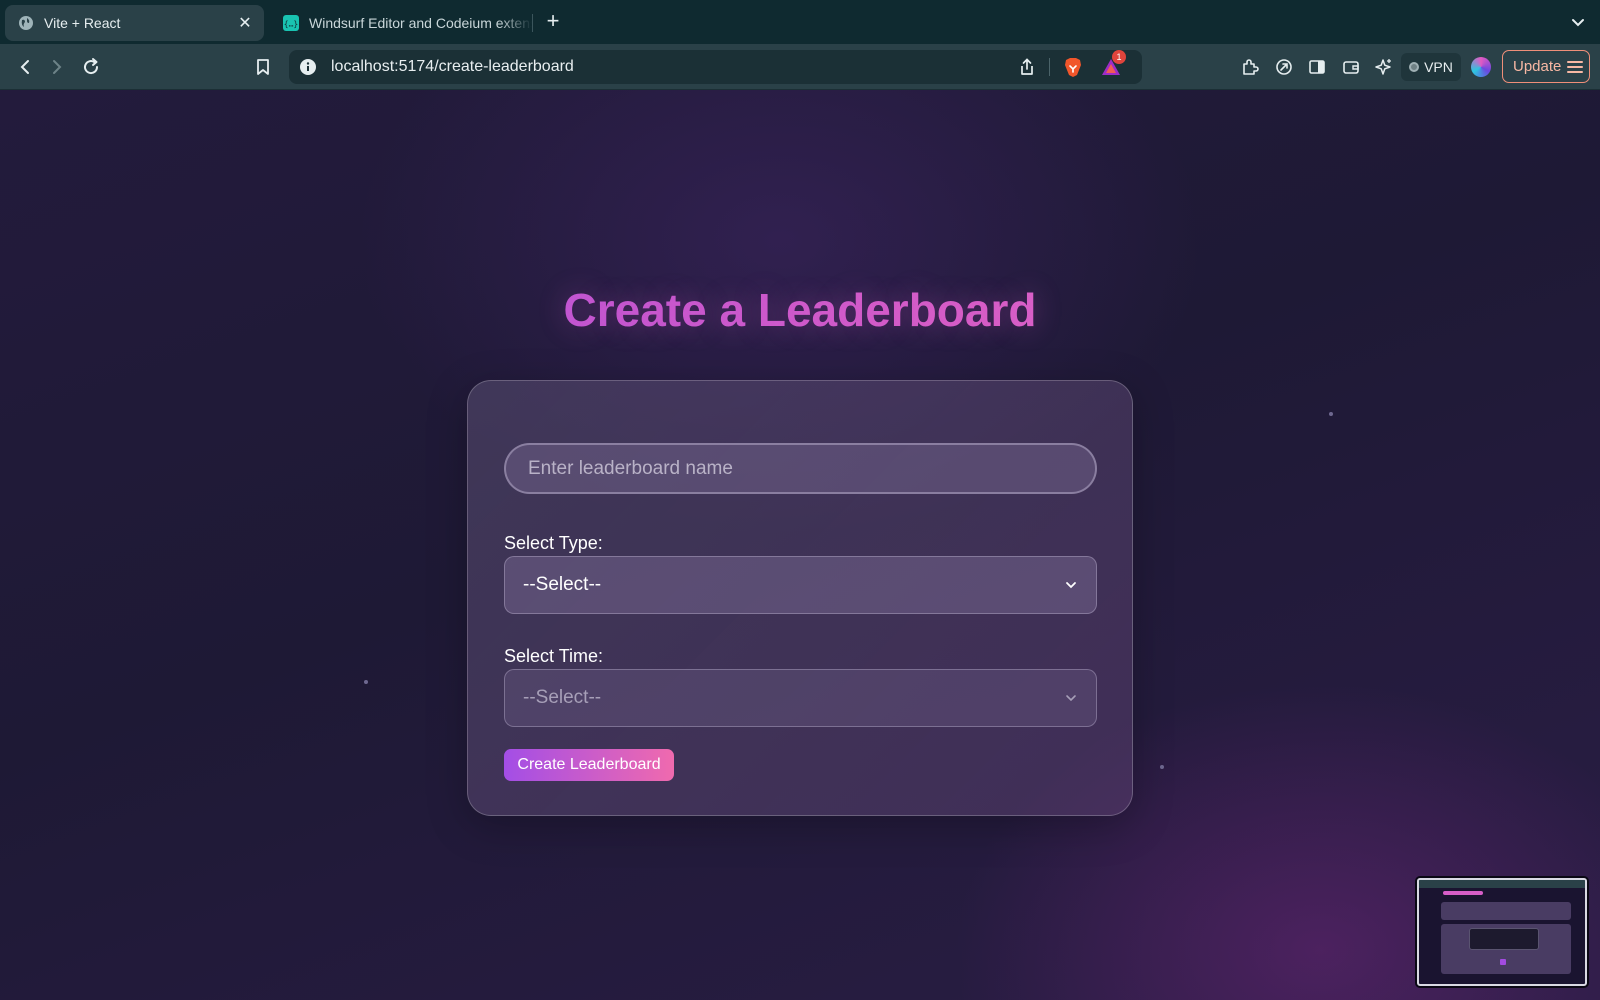 The height and width of the screenshot is (1000, 1600). I want to click on time-label: Select Time:, so click(554, 656).